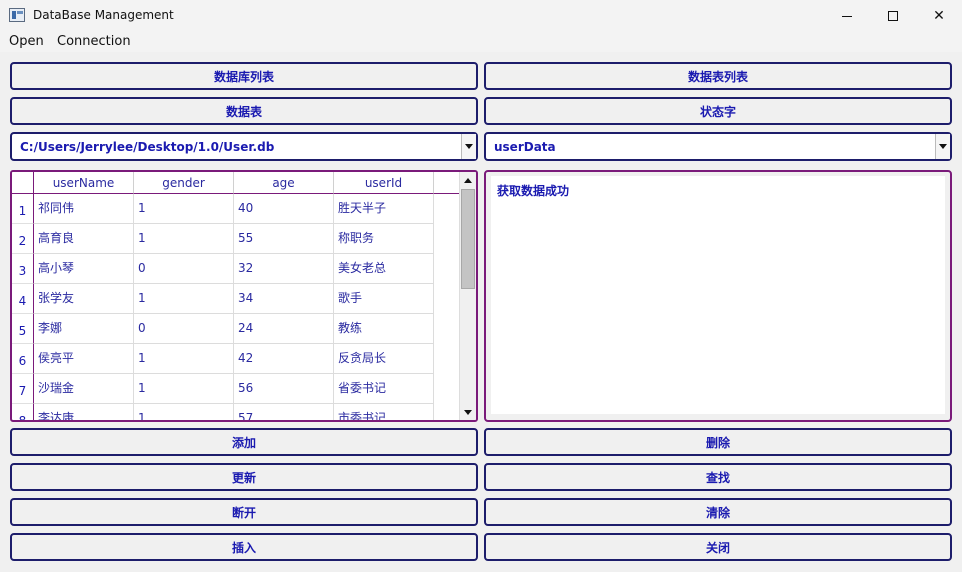 Image resolution: width=962 pixels, height=572 pixels. I want to click on menu-bar: Open Connection, so click(481, 42).